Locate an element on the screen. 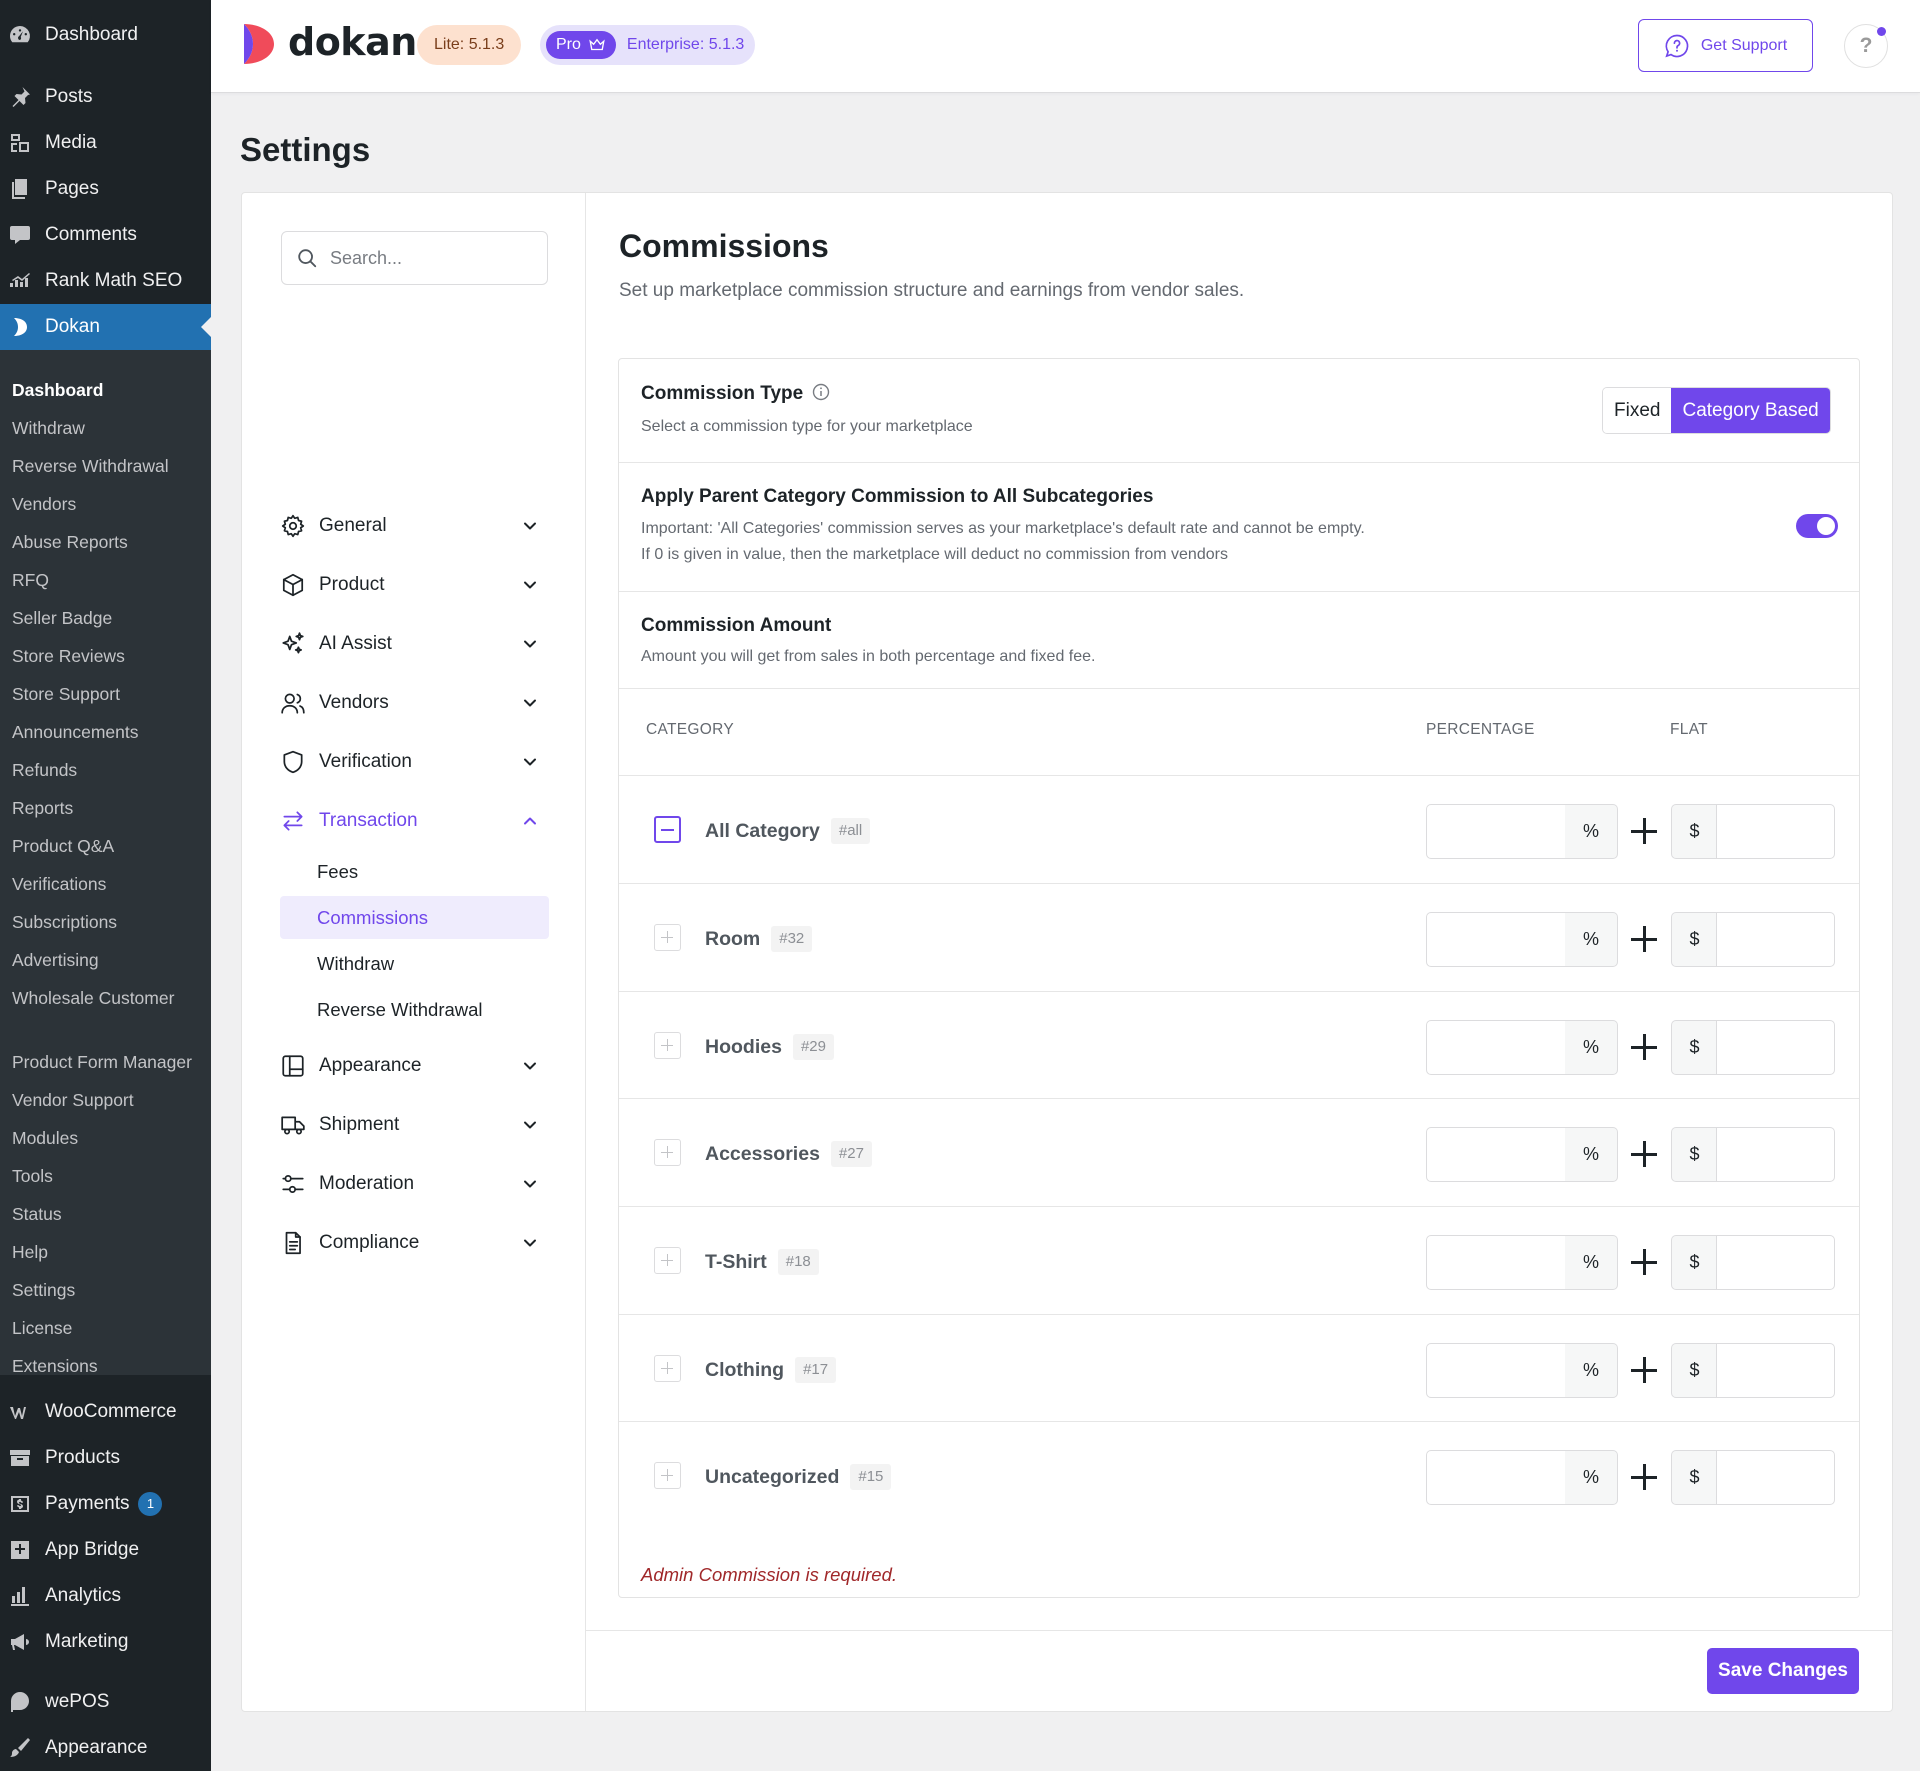 This screenshot has height=1771, width=1920. nav-transaction: Transaction is located at coordinates (415, 821).